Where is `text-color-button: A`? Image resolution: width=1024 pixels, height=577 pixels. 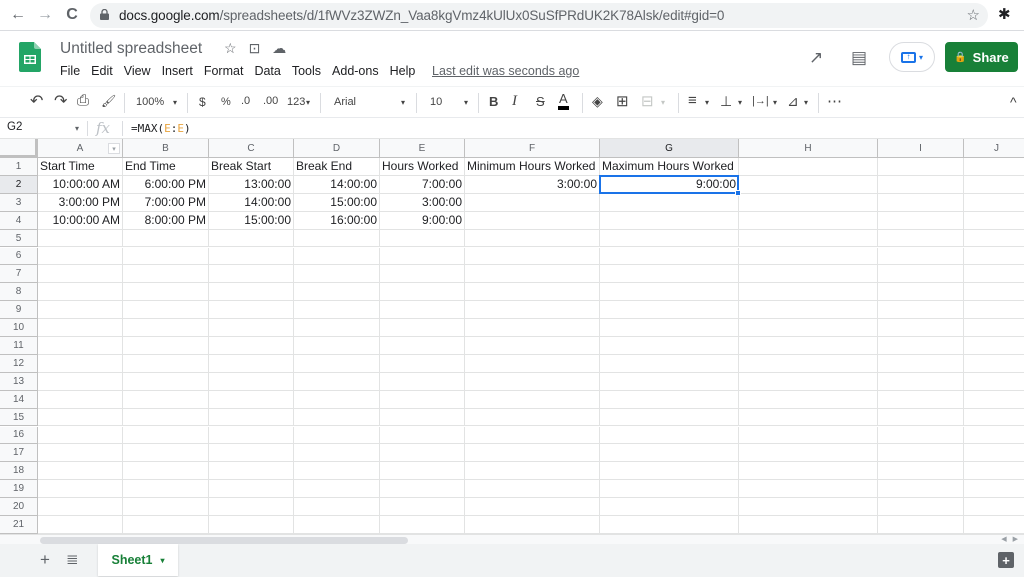 text-color-button: A is located at coordinates (563, 101).